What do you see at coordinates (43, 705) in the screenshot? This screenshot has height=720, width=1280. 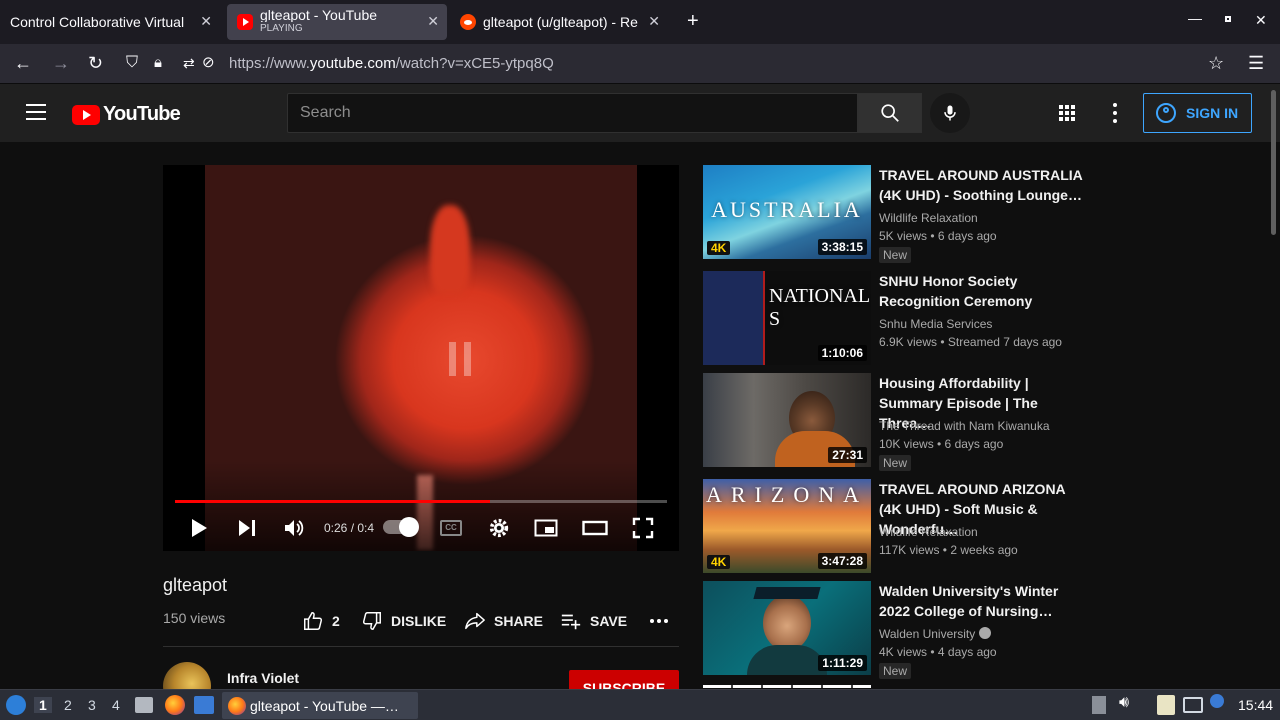 I see `workspace-1: 1` at bounding box center [43, 705].